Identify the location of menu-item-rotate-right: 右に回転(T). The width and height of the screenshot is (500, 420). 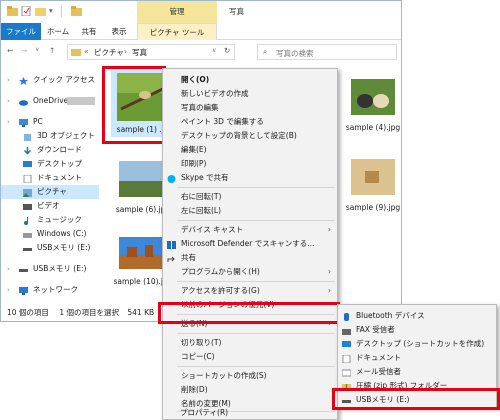
(250, 197).